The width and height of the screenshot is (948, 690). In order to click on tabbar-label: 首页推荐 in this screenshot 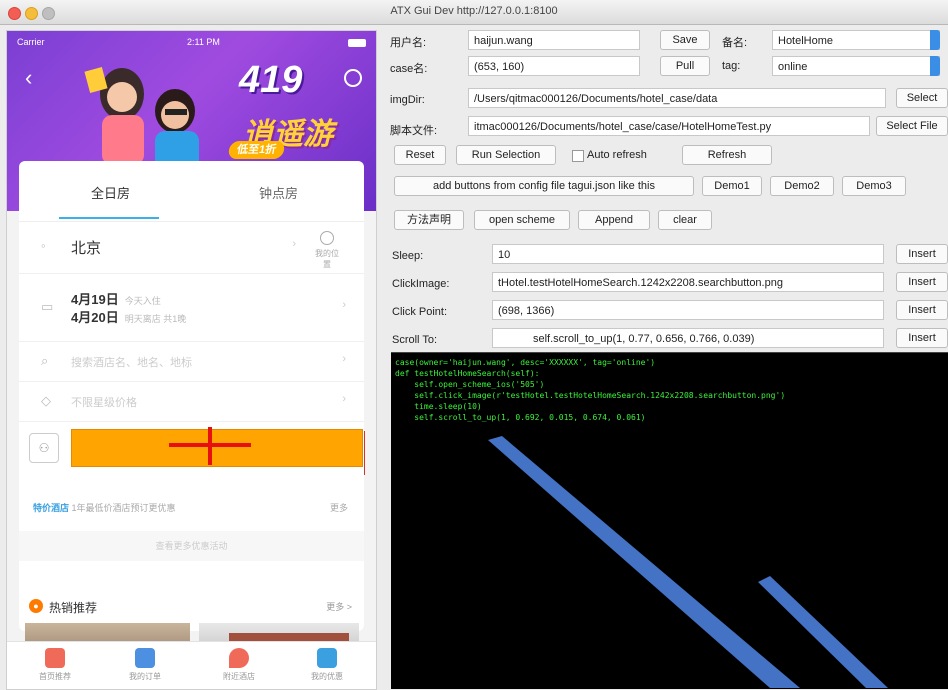, I will do `click(55, 676)`.